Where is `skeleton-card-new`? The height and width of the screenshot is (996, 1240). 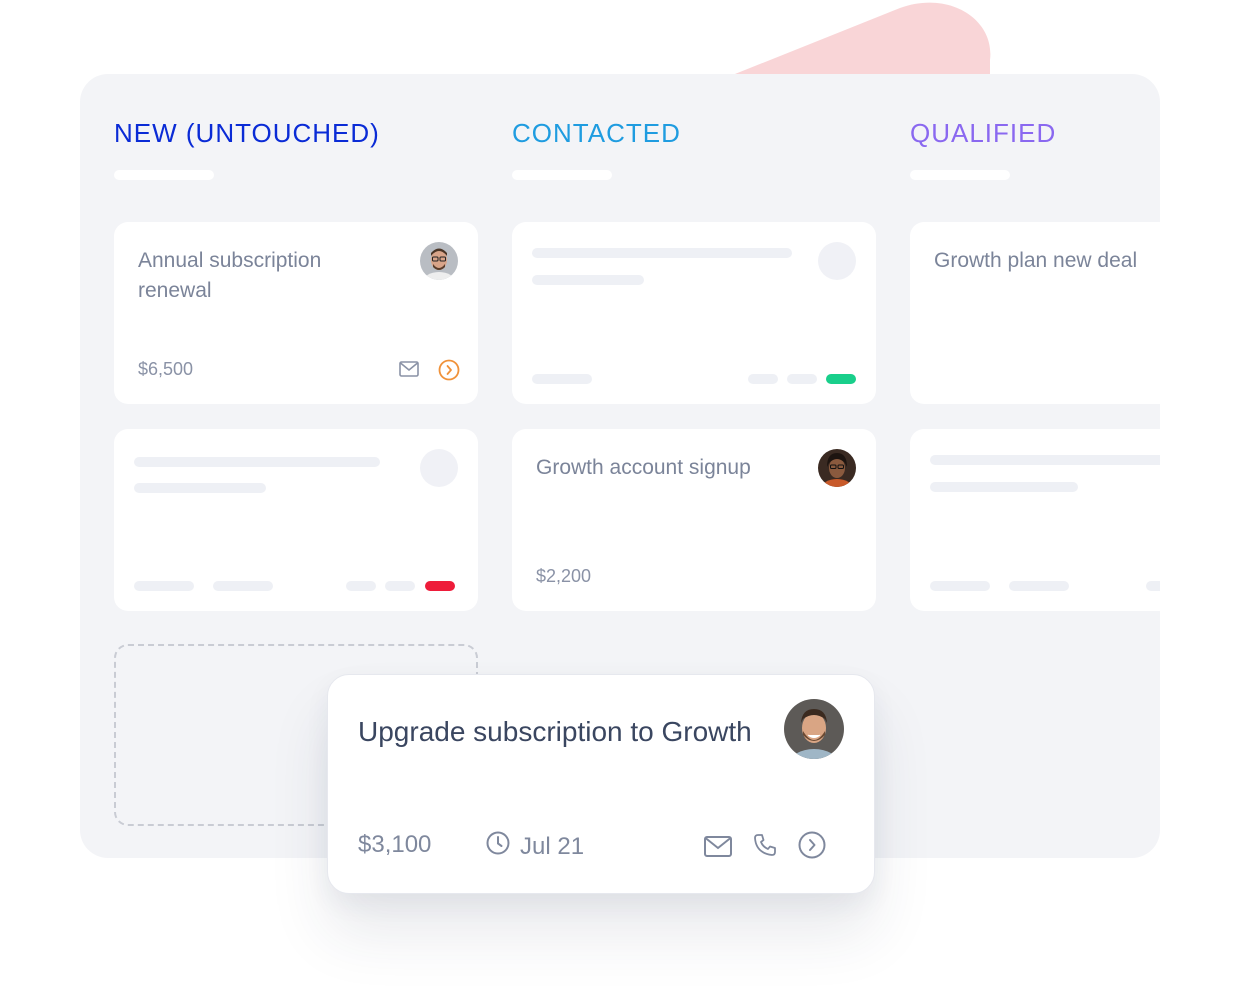 skeleton-card-new is located at coordinates (296, 520).